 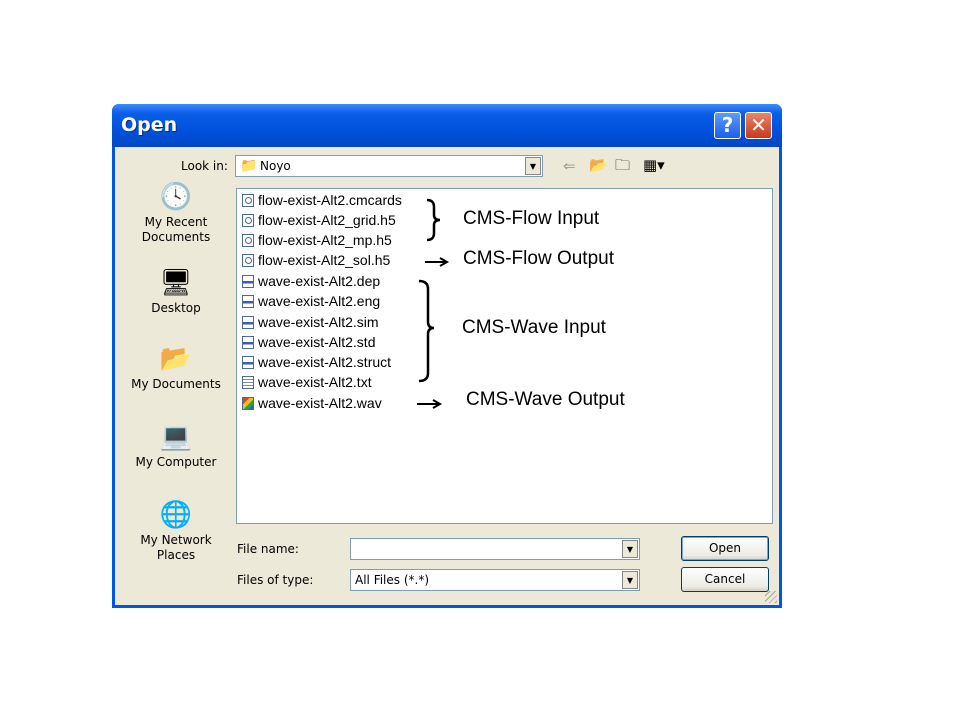 What do you see at coordinates (533, 166) in the screenshot?
I see `look-in-dropdown-button: ▼` at bounding box center [533, 166].